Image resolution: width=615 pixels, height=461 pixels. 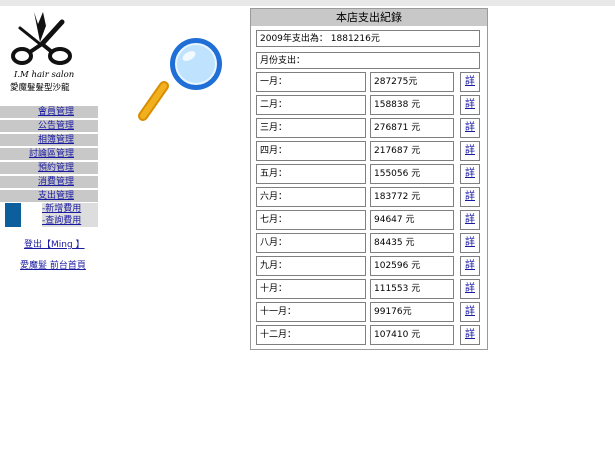 What do you see at coordinates (311, 174) in the screenshot?
I see `month-label: 五月：` at bounding box center [311, 174].